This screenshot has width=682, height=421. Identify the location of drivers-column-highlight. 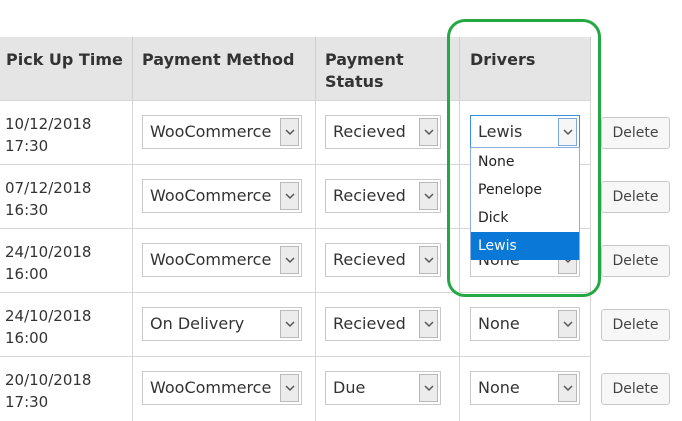
(524, 158).